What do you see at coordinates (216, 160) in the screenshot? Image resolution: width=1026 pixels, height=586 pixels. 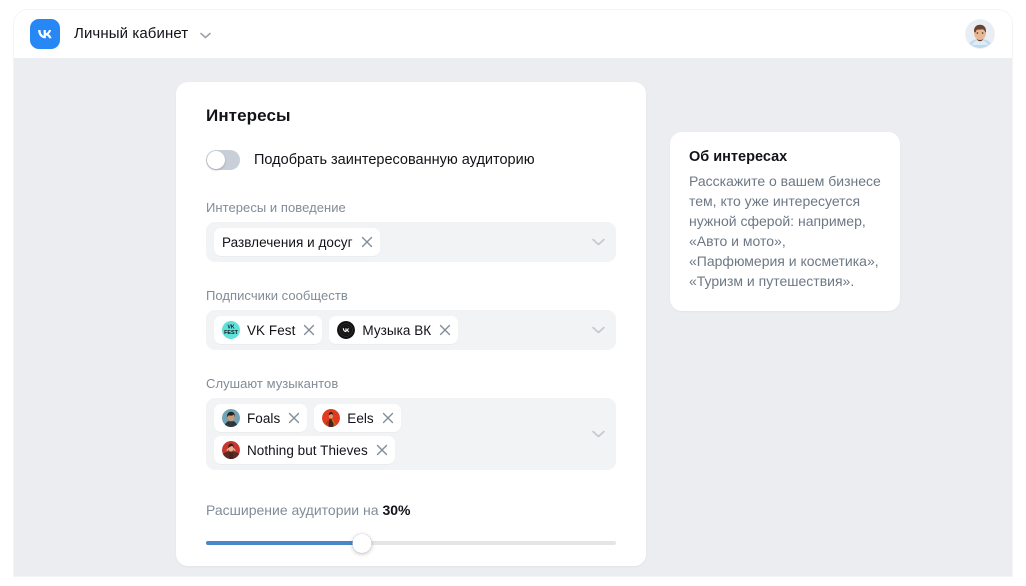 I see `toggle-knob` at bounding box center [216, 160].